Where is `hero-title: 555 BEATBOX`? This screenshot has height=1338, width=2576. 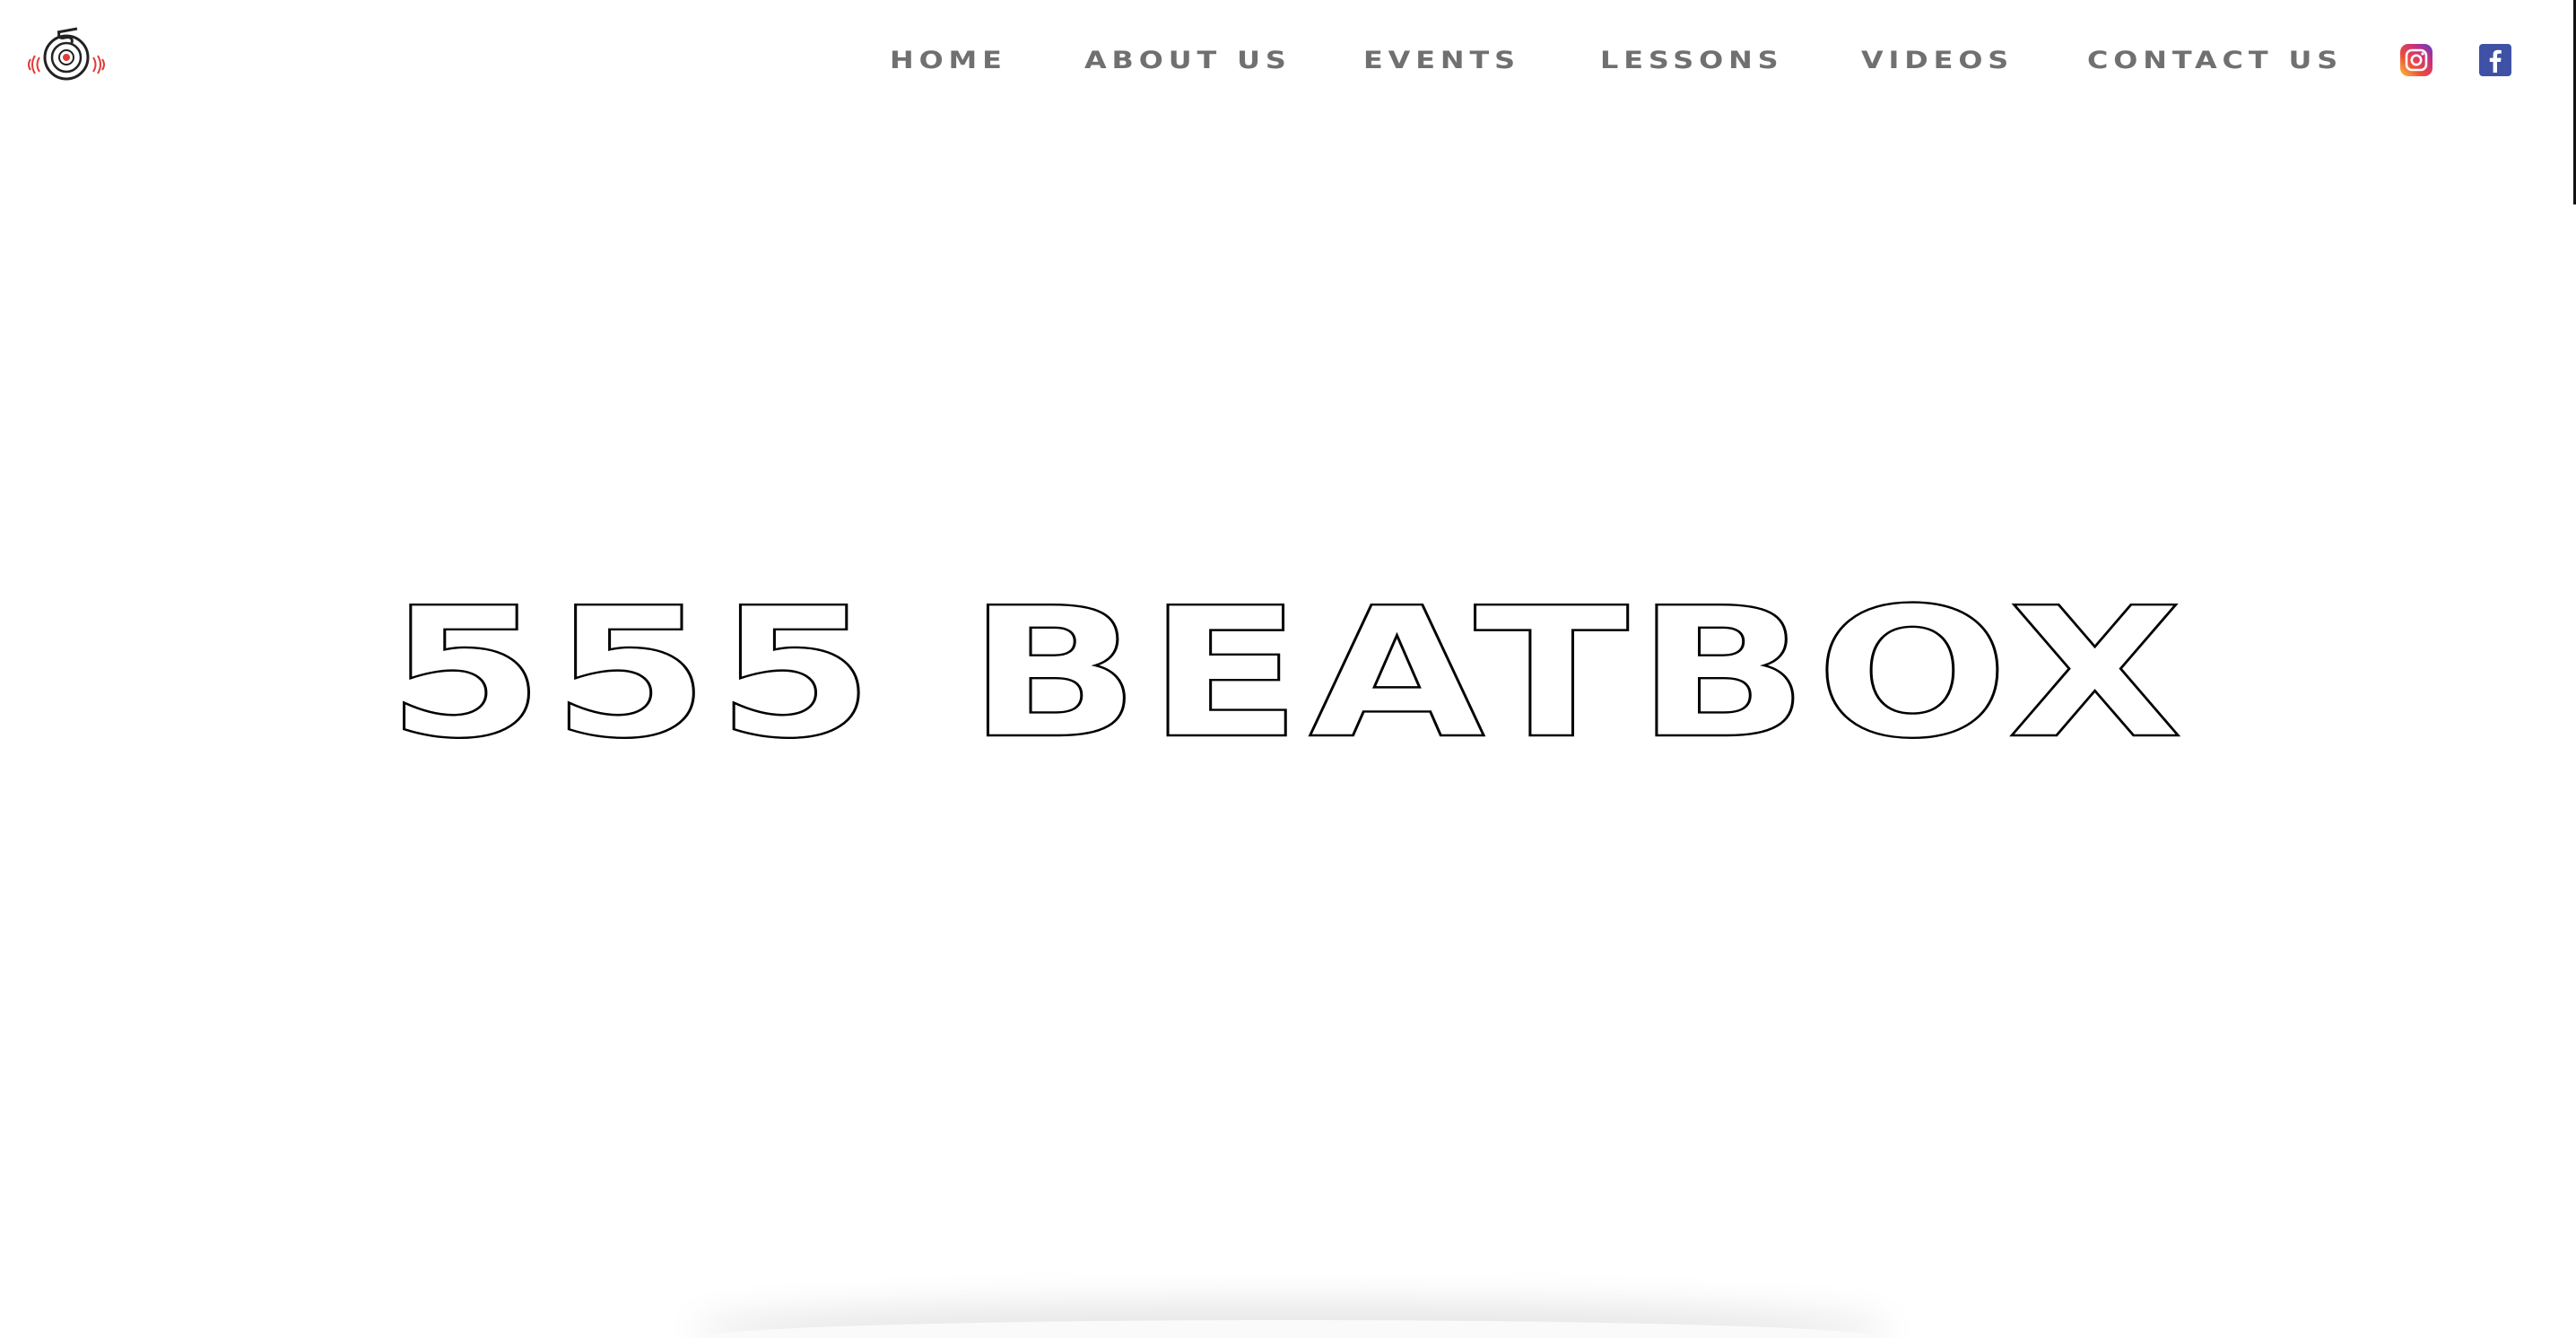 hero-title: 555 BEATBOX is located at coordinates (1288, 673).